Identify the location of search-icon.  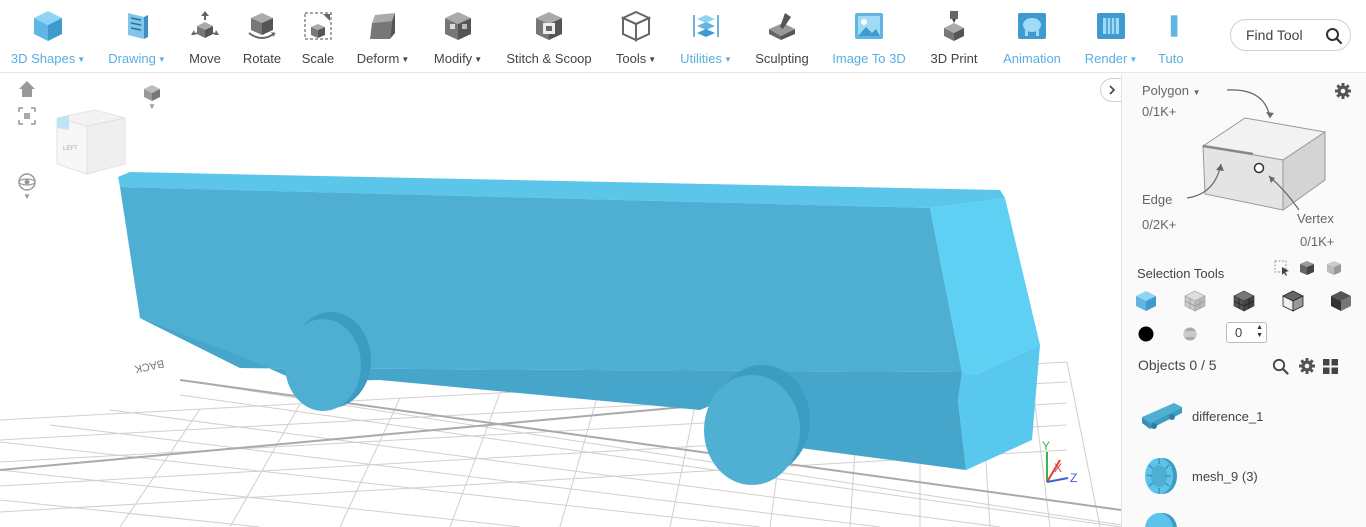
(1334, 36).